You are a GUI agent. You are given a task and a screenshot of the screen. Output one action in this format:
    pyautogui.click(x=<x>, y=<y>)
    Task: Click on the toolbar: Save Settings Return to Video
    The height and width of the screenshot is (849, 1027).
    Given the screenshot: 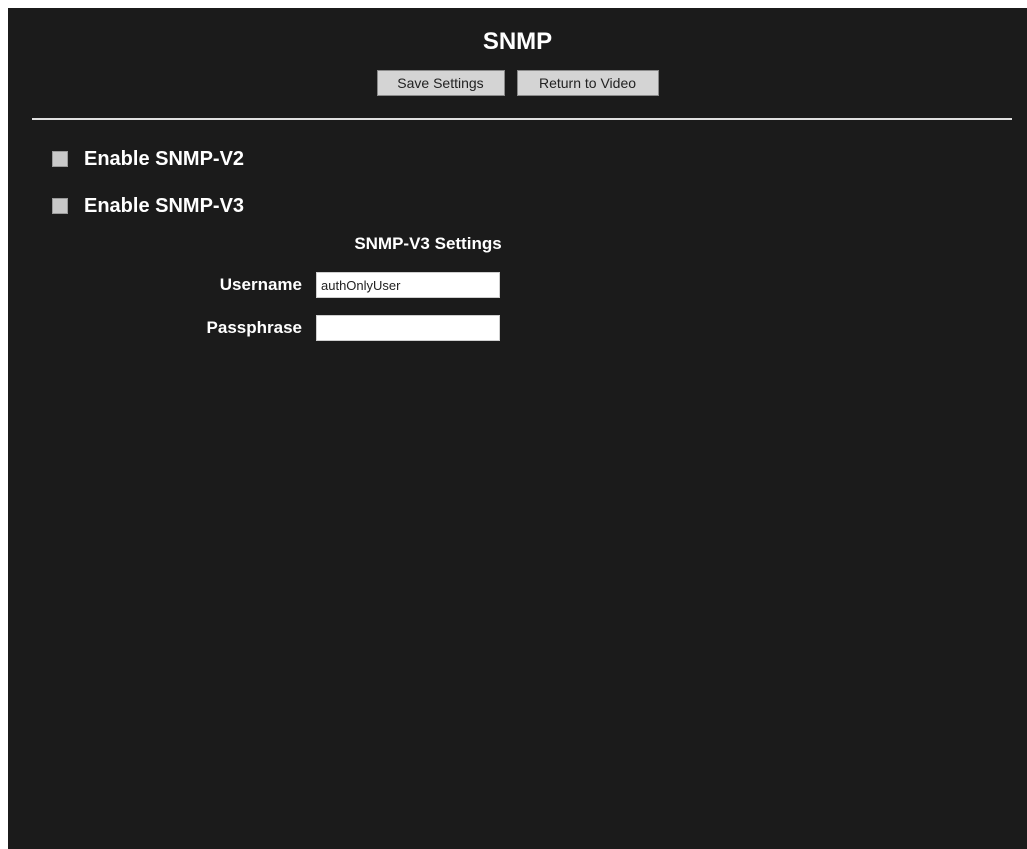 What is the action you would take?
    pyautogui.click(x=517, y=83)
    